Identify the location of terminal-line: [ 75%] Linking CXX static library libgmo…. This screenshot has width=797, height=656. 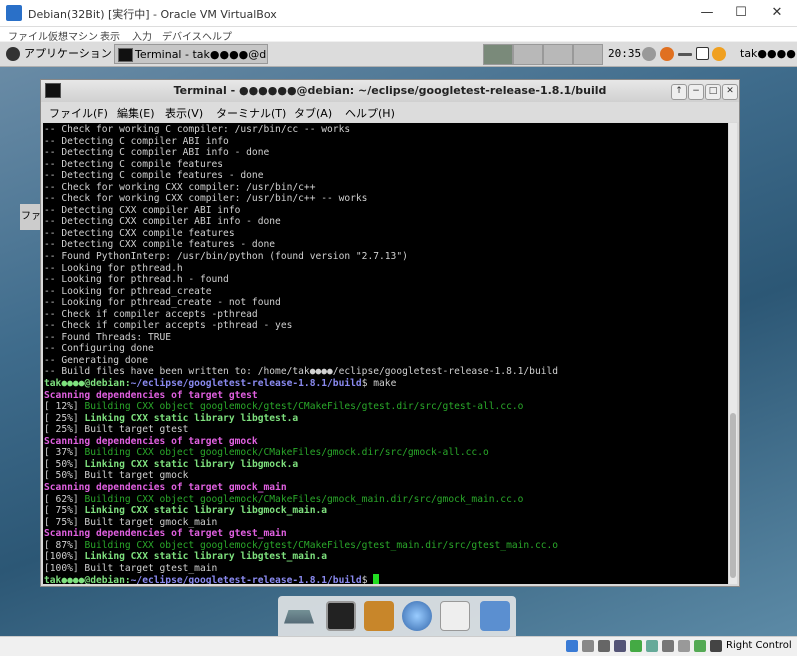
(386, 511).